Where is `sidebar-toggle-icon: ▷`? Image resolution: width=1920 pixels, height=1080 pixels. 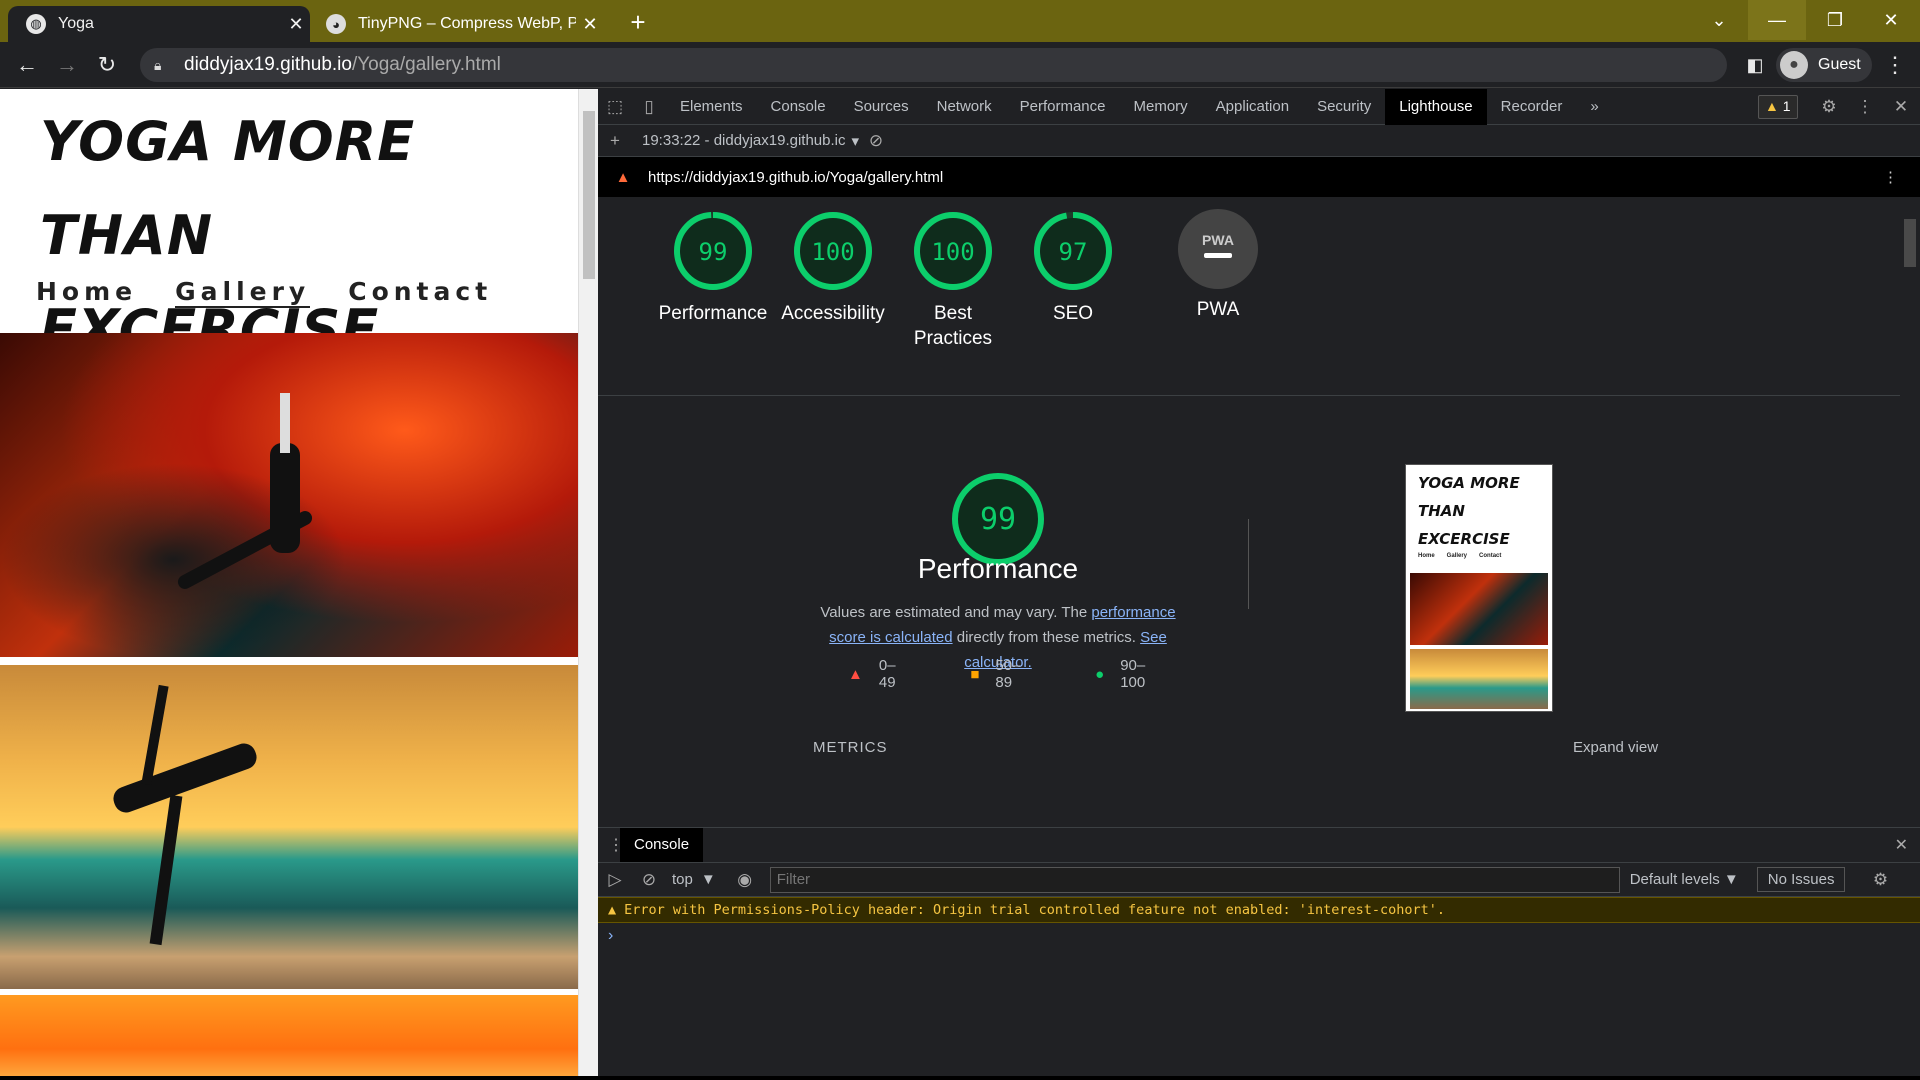
sidebar-toggle-icon: ▷ is located at coordinates (615, 880).